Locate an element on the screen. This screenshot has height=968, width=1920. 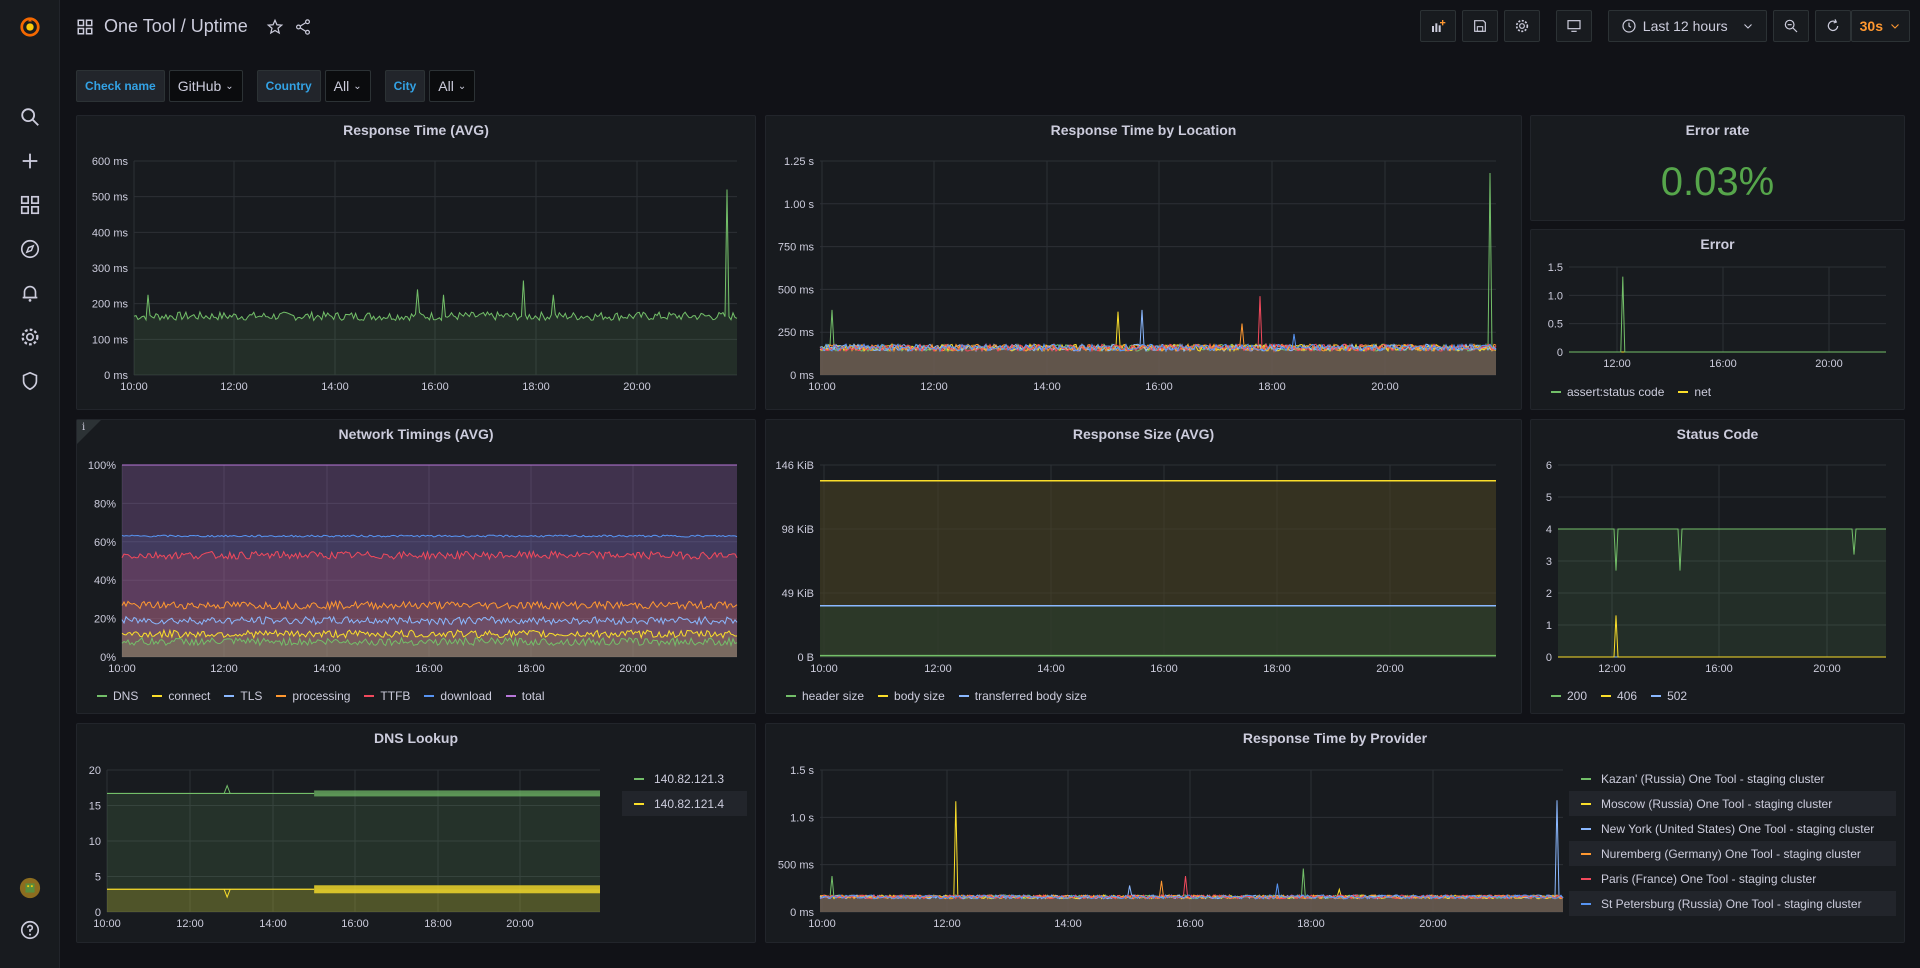
legend: 200 406 502 is located at coordinates (1619, 696).